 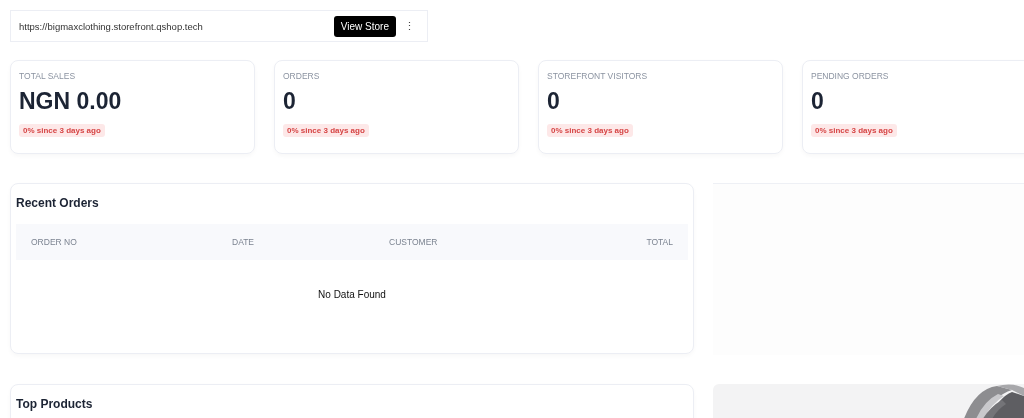 What do you see at coordinates (54, 242) in the screenshot?
I see `column-header: ORDER NO` at bounding box center [54, 242].